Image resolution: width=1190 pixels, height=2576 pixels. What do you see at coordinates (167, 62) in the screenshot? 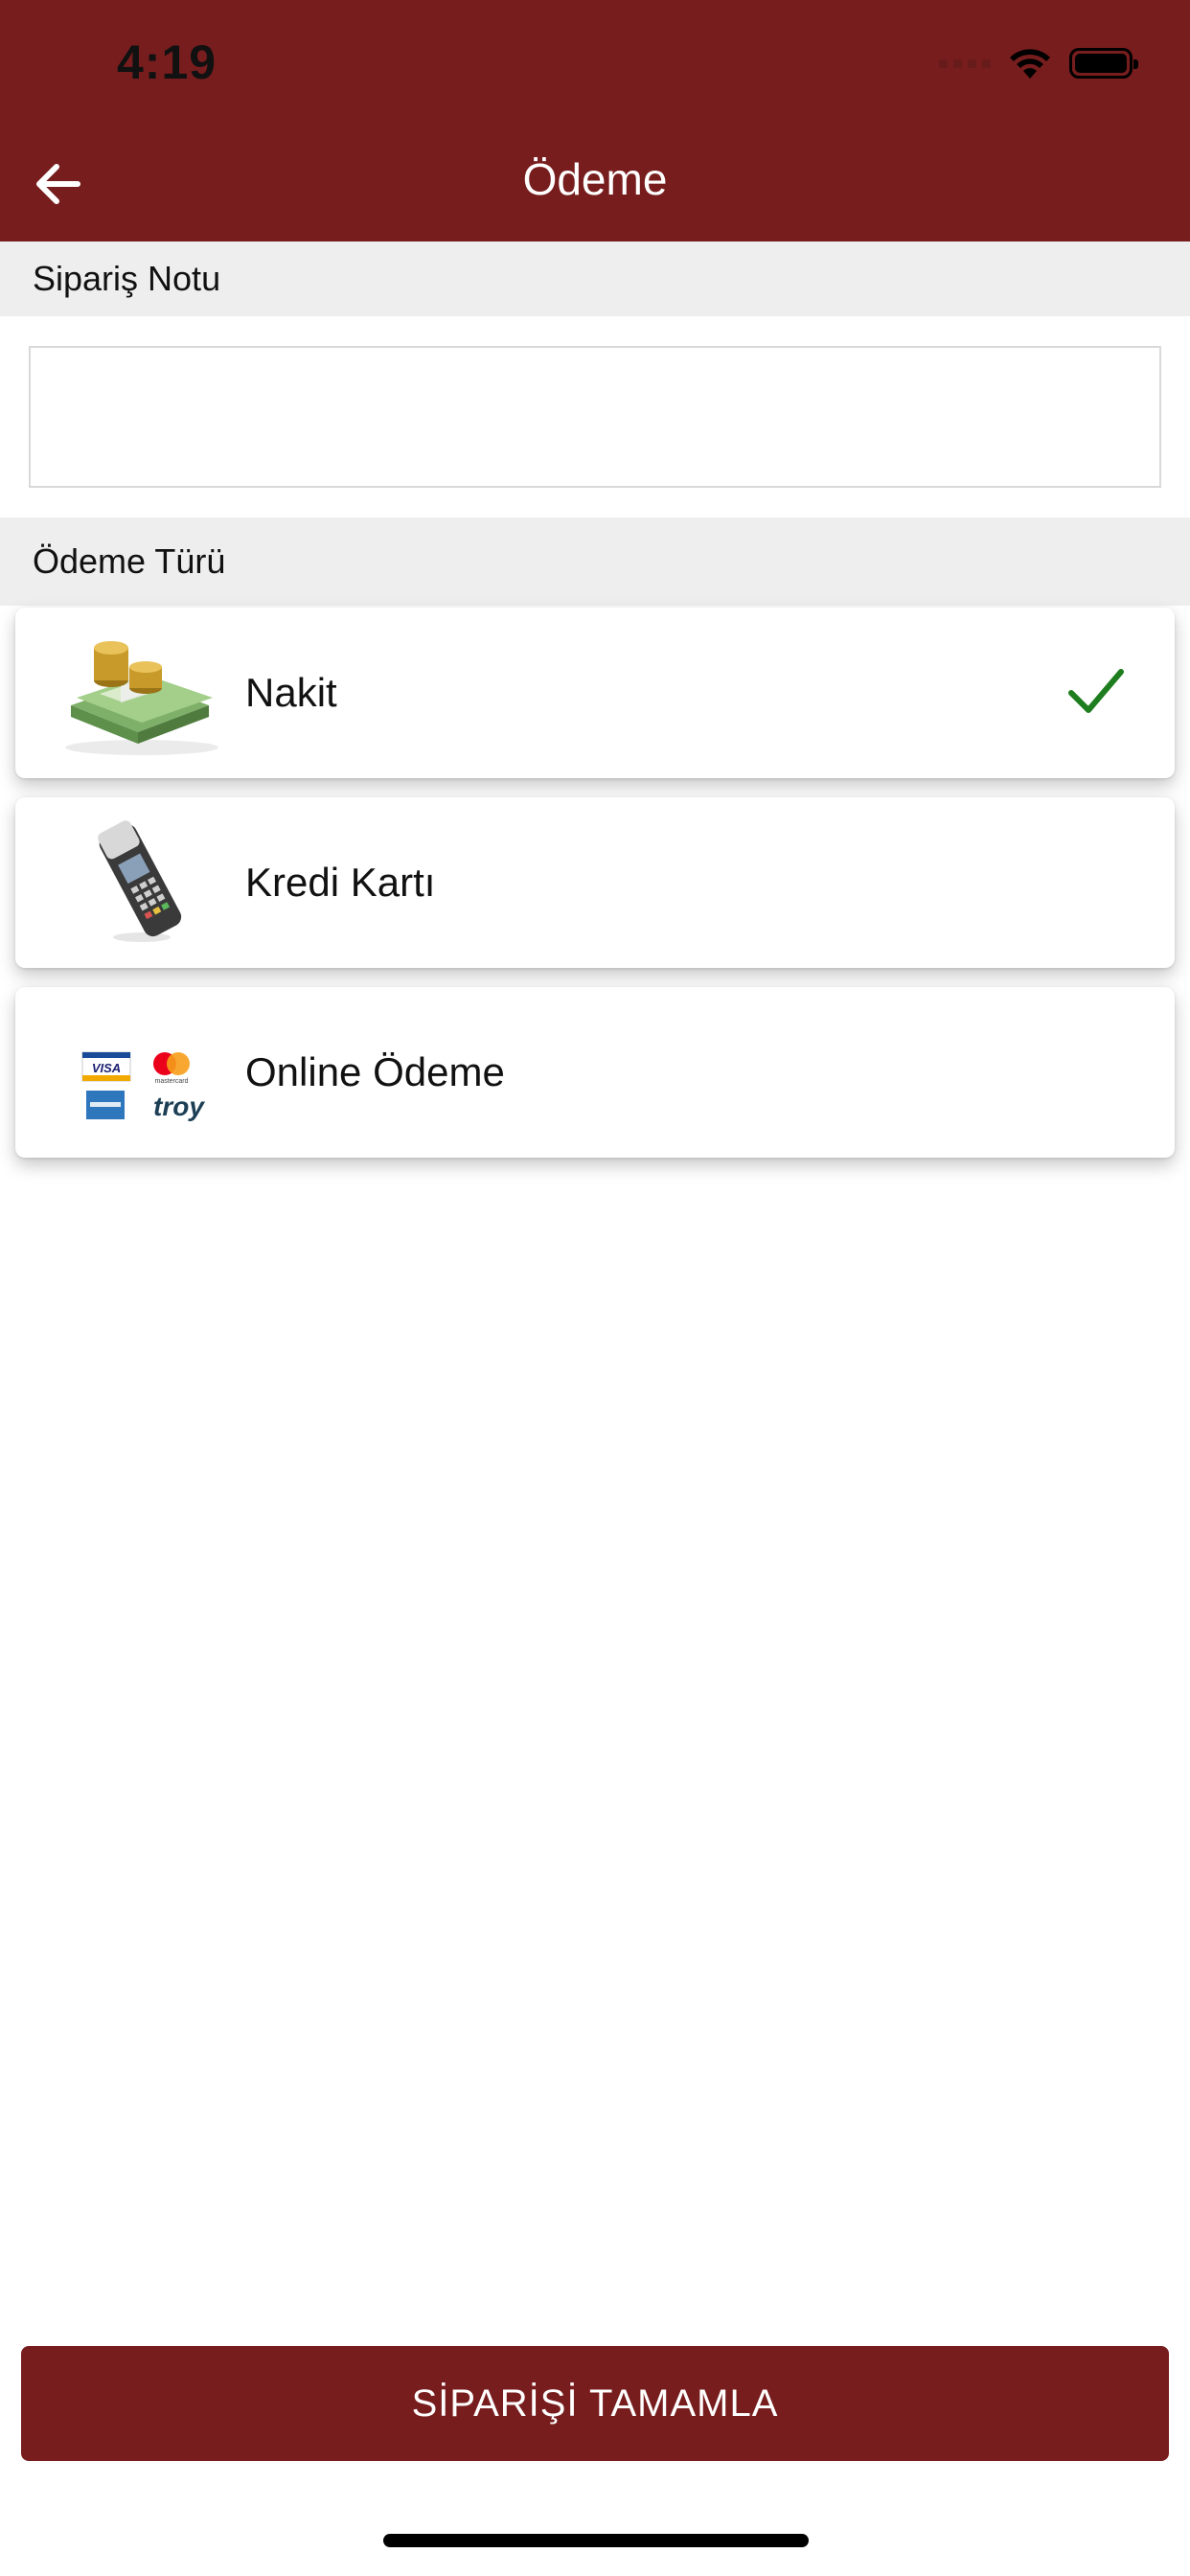
I see `status-time: 4:19` at bounding box center [167, 62].